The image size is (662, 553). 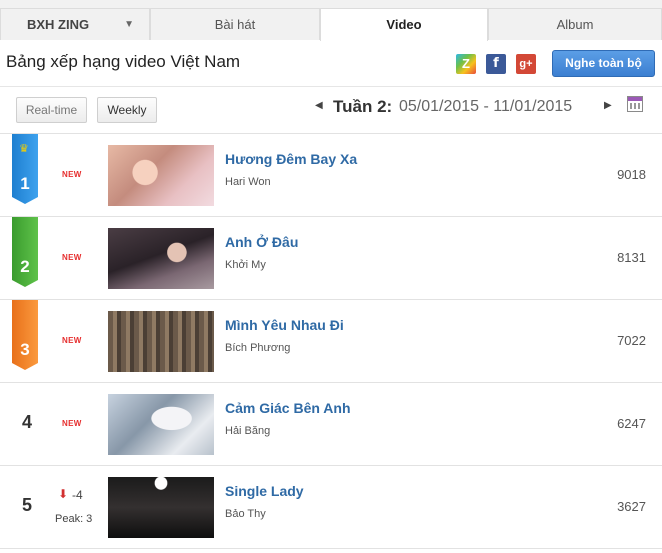 What do you see at coordinates (284, 325) in the screenshot?
I see `video-title-link: Mình Yêu Nhau Đi` at bounding box center [284, 325].